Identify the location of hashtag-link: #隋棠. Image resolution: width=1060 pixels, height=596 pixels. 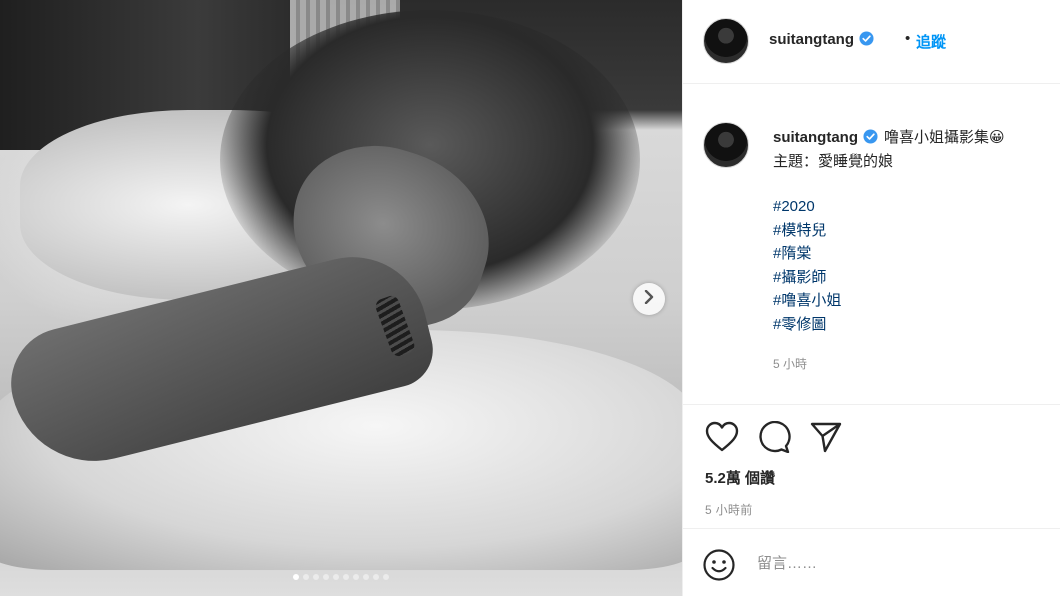
(807, 254).